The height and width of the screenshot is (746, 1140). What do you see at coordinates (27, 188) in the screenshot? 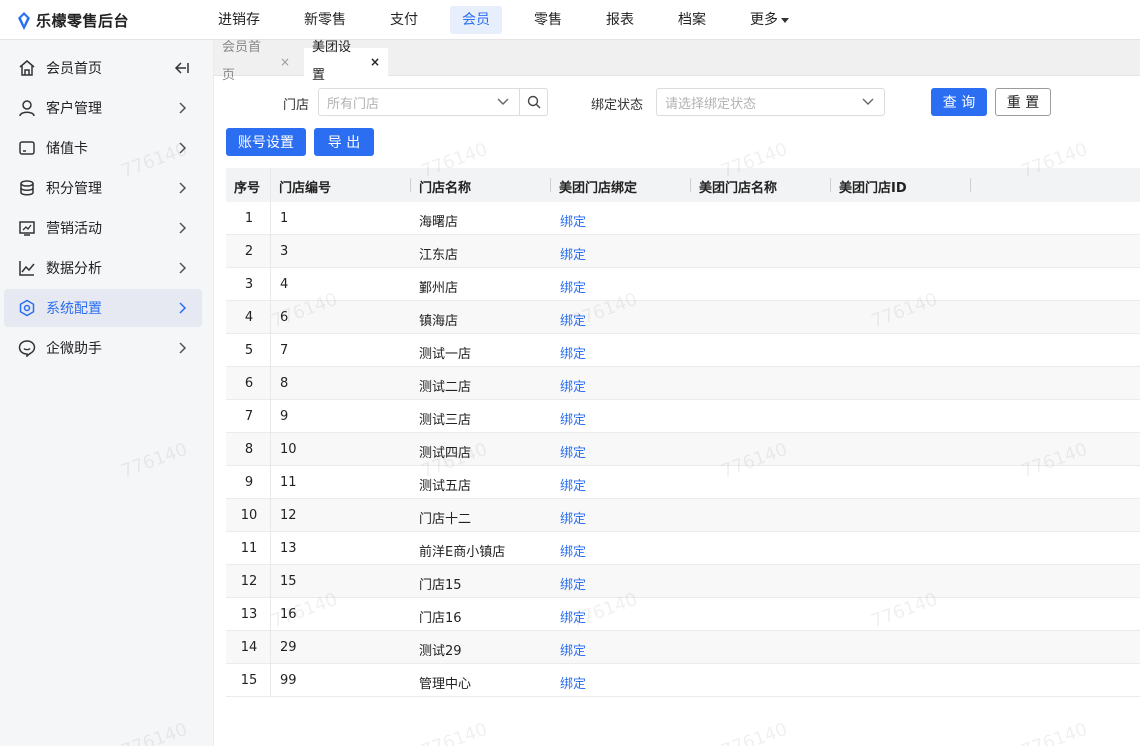
I see `coins-icon` at bounding box center [27, 188].